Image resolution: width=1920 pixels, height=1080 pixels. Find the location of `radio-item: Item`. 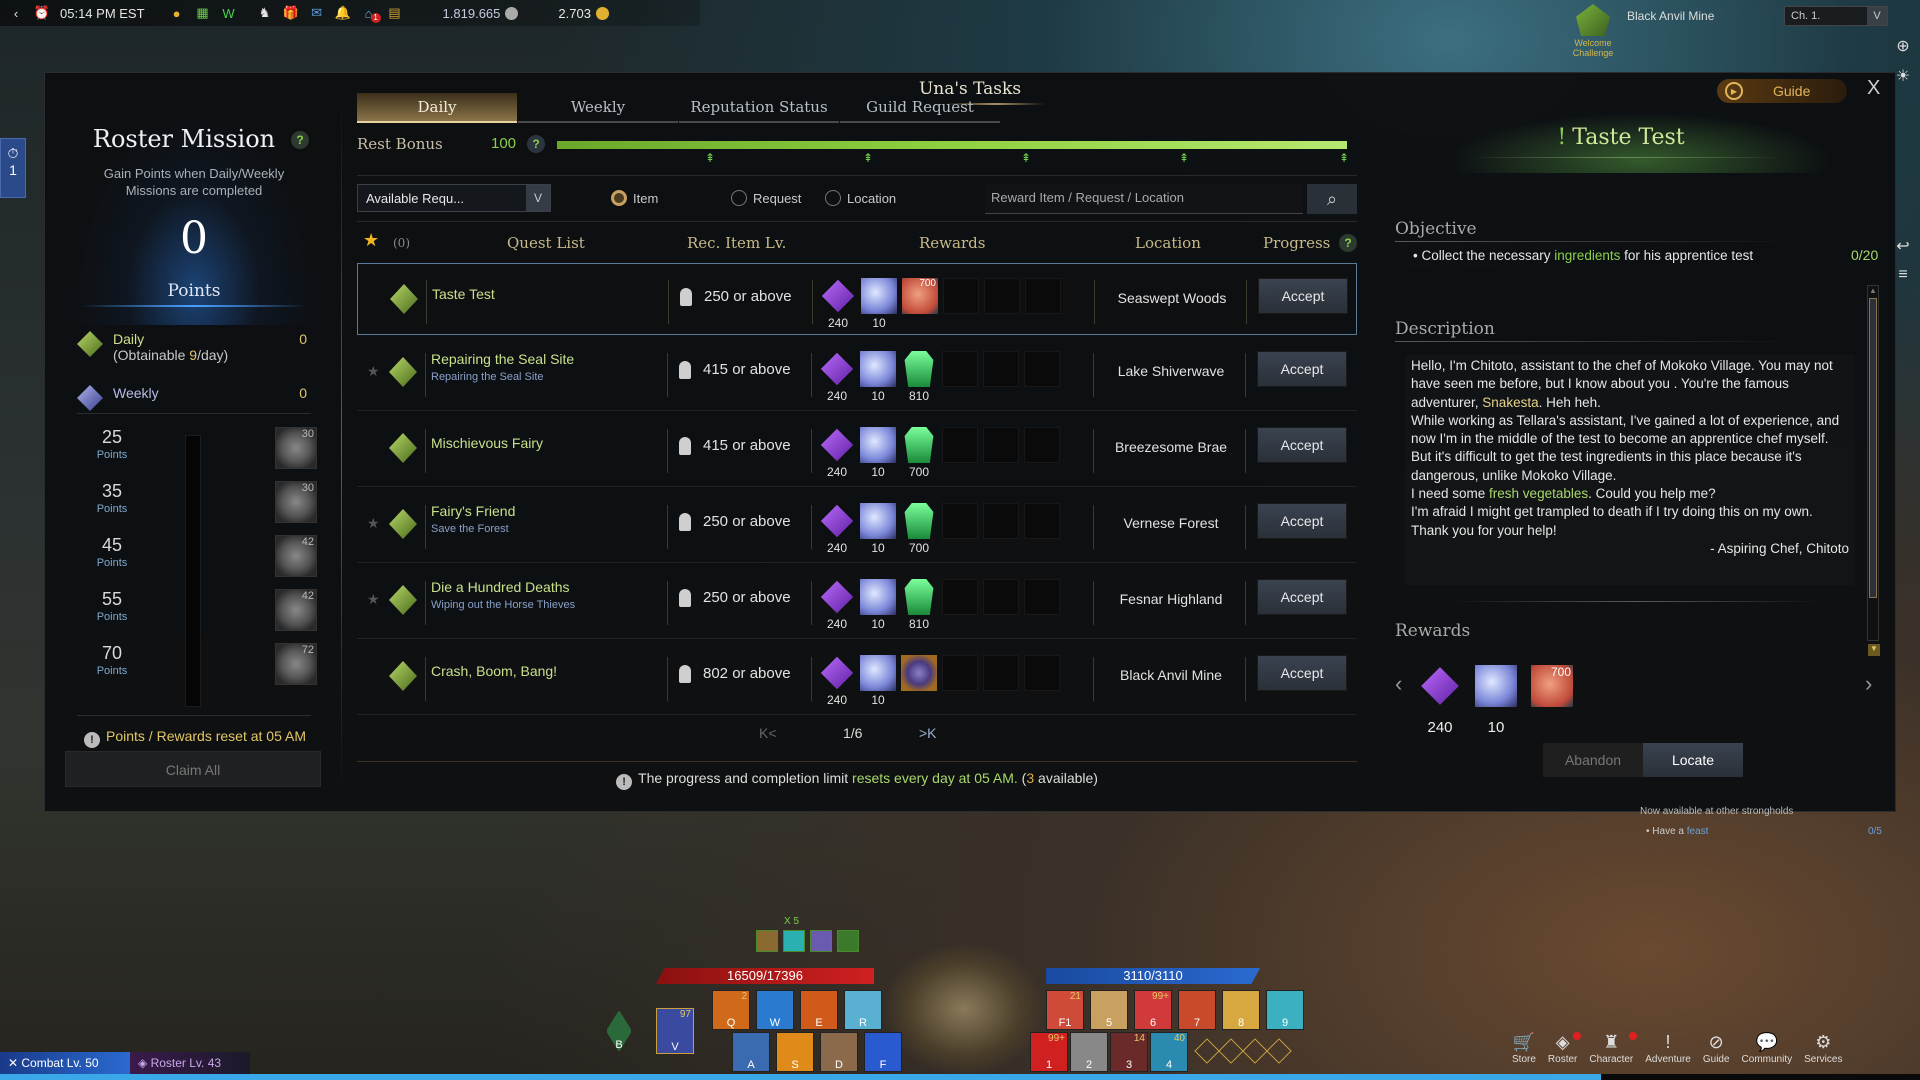

radio-item: Item is located at coordinates (634, 198).